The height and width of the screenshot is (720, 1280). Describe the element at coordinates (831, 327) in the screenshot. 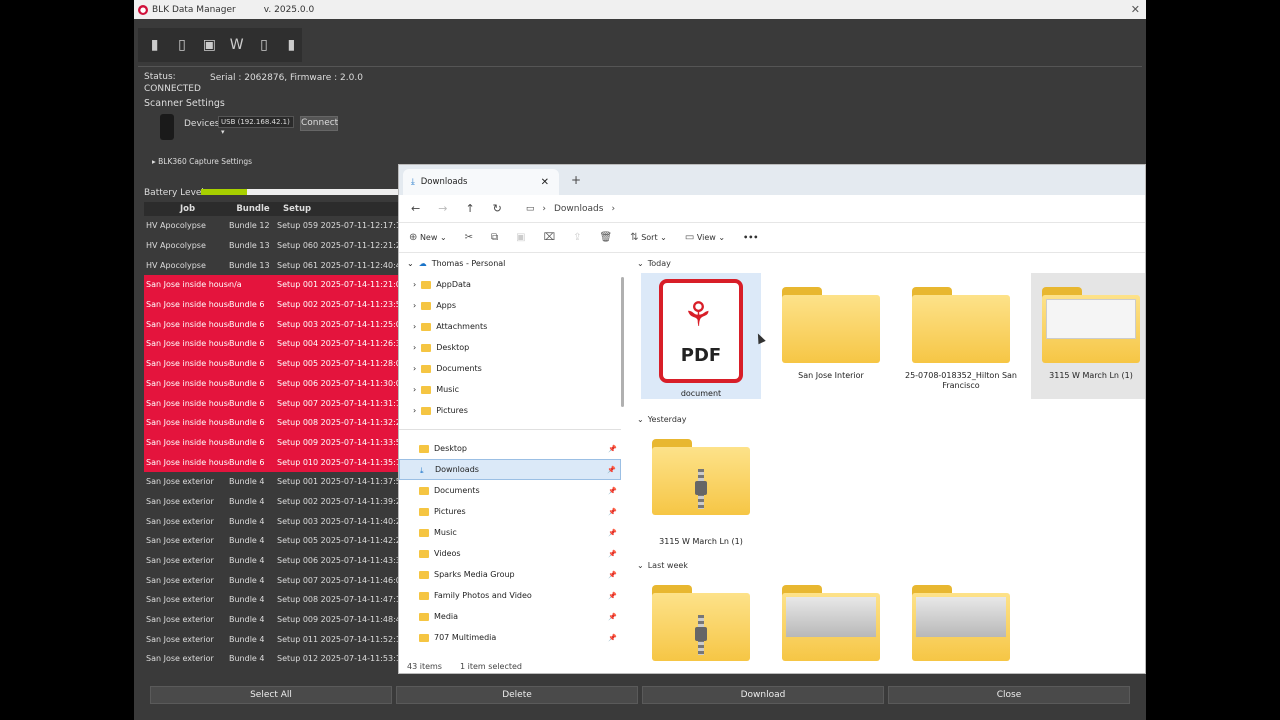

I see `folder-san-jose-interior: San Jose Interior` at that location.